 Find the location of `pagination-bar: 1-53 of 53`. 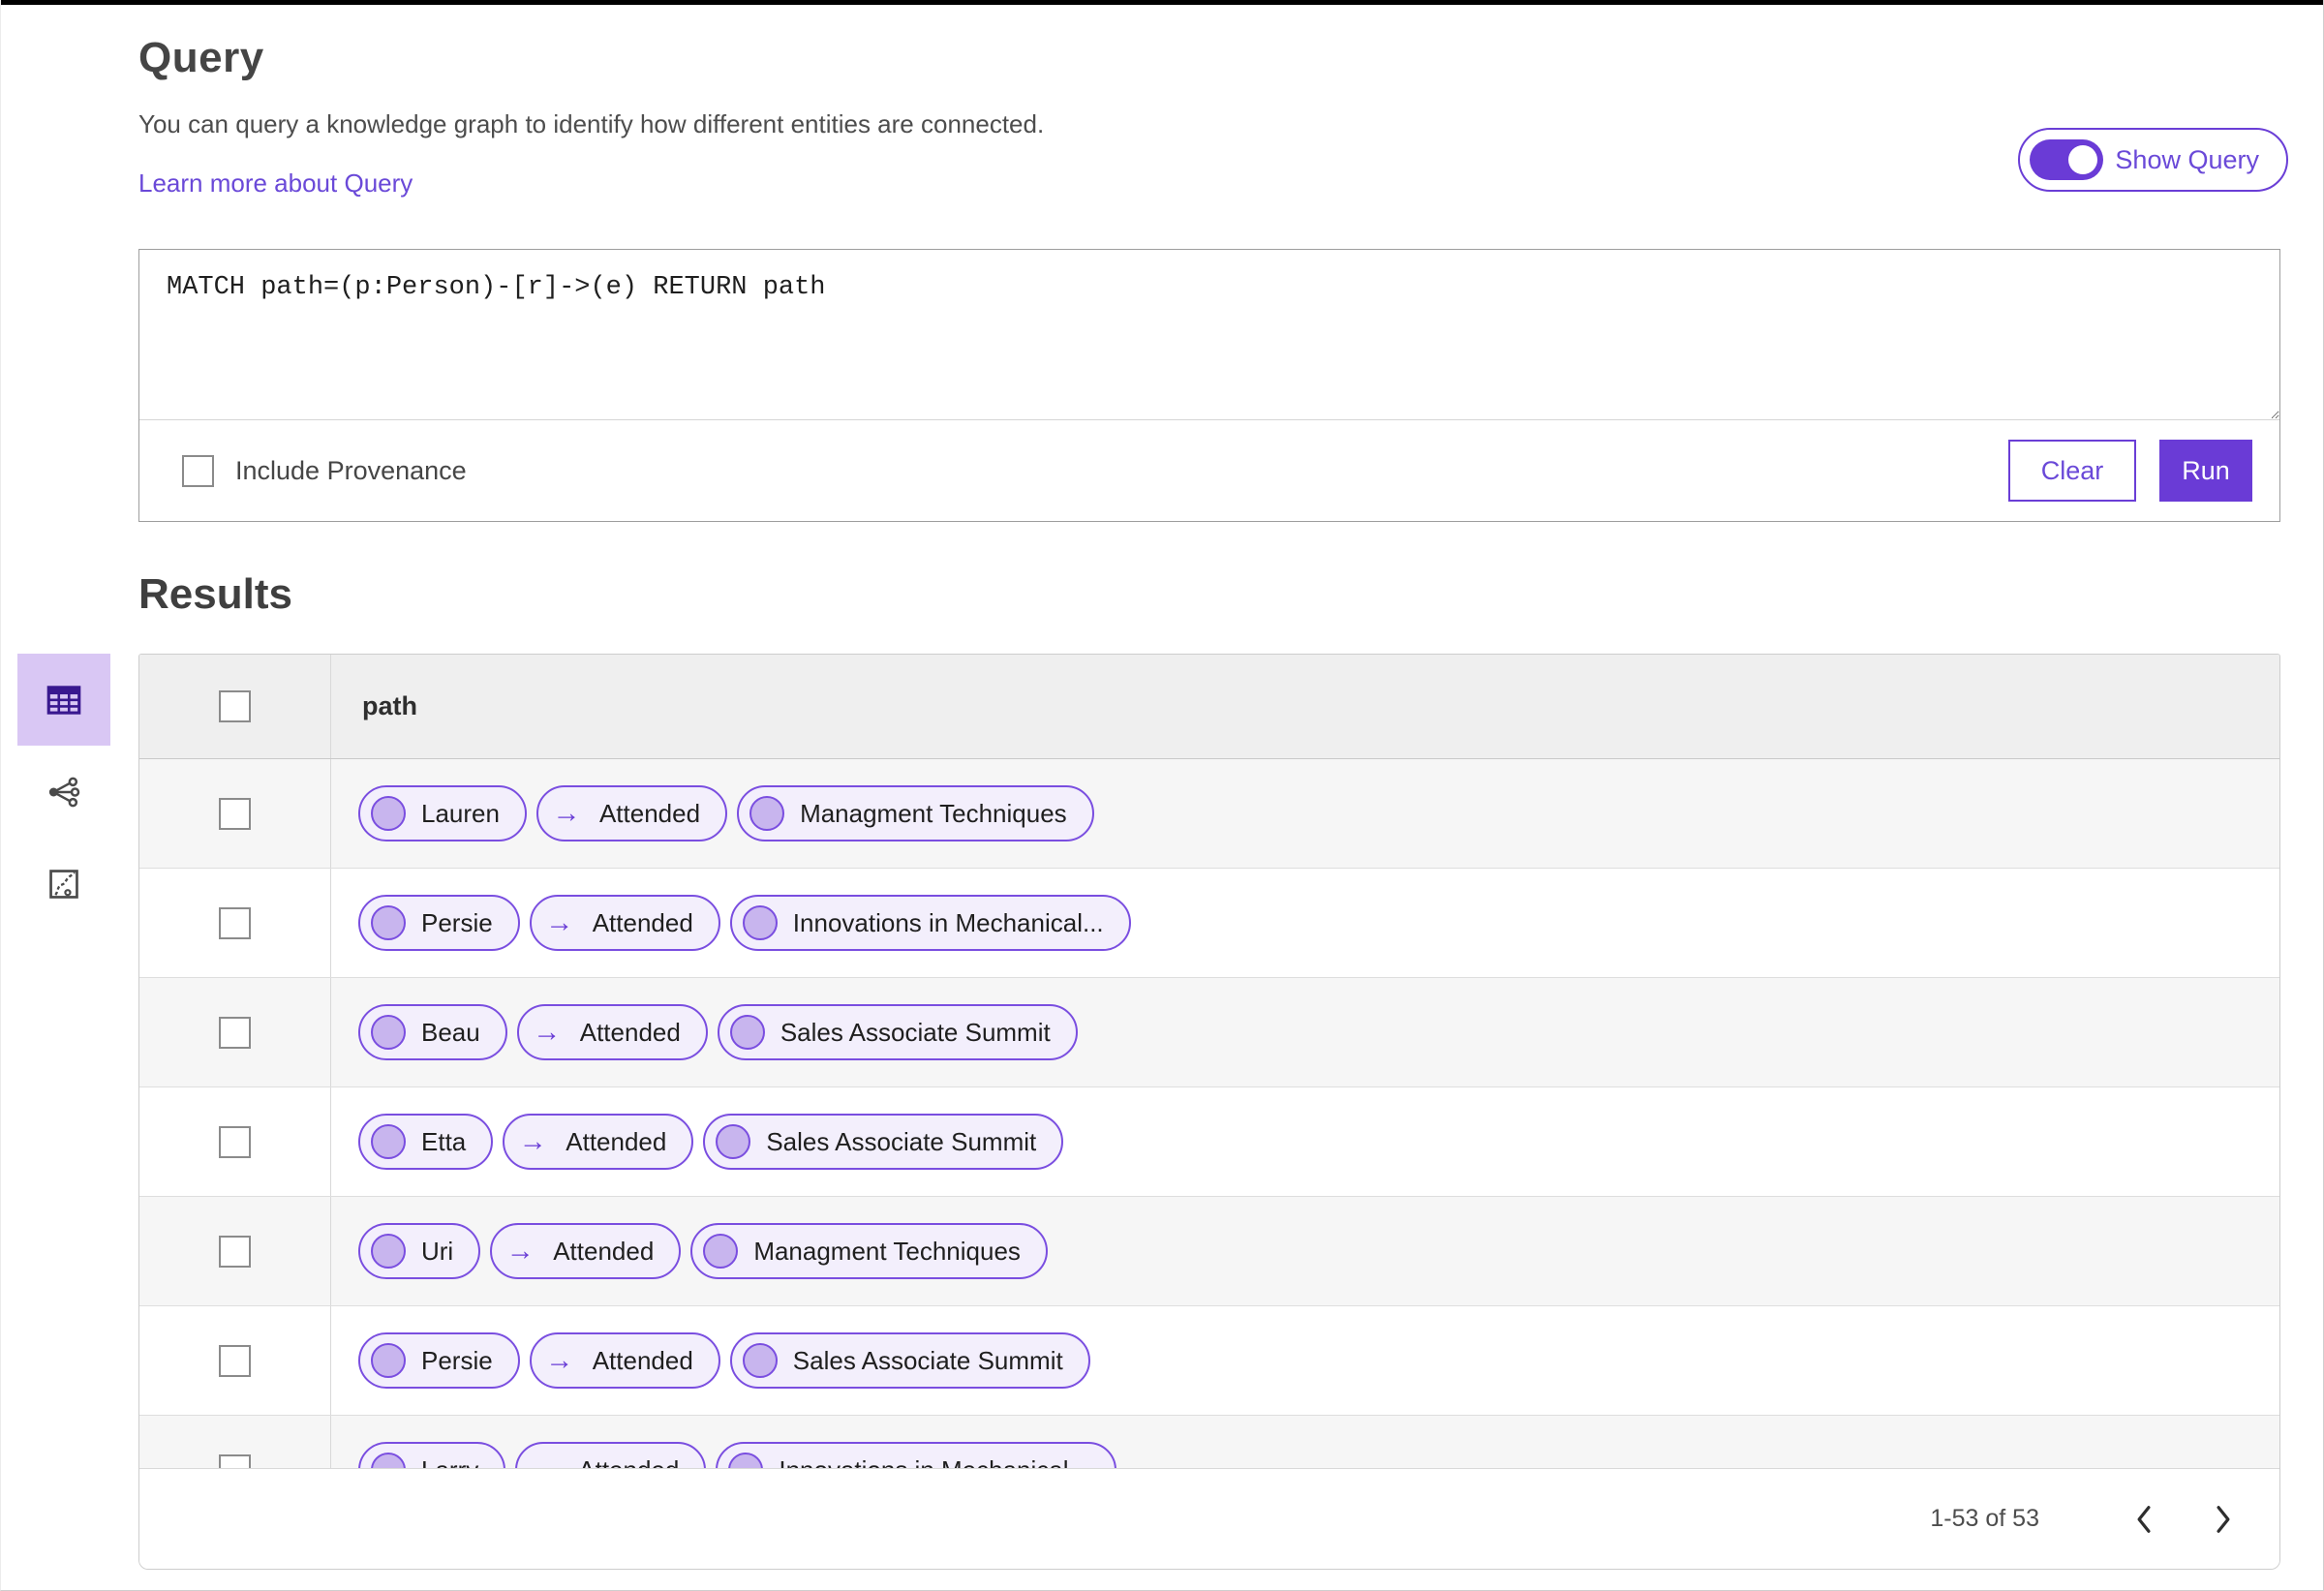

pagination-bar: 1-53 of 53 is located at coordinates (1209, 1518).